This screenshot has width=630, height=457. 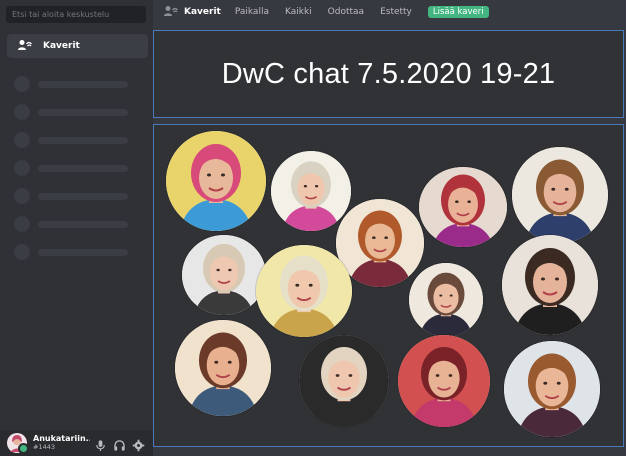 I want to click on event-title-panel: DwC chat 7.5.2020 19-21, so click(x=388, y=74).